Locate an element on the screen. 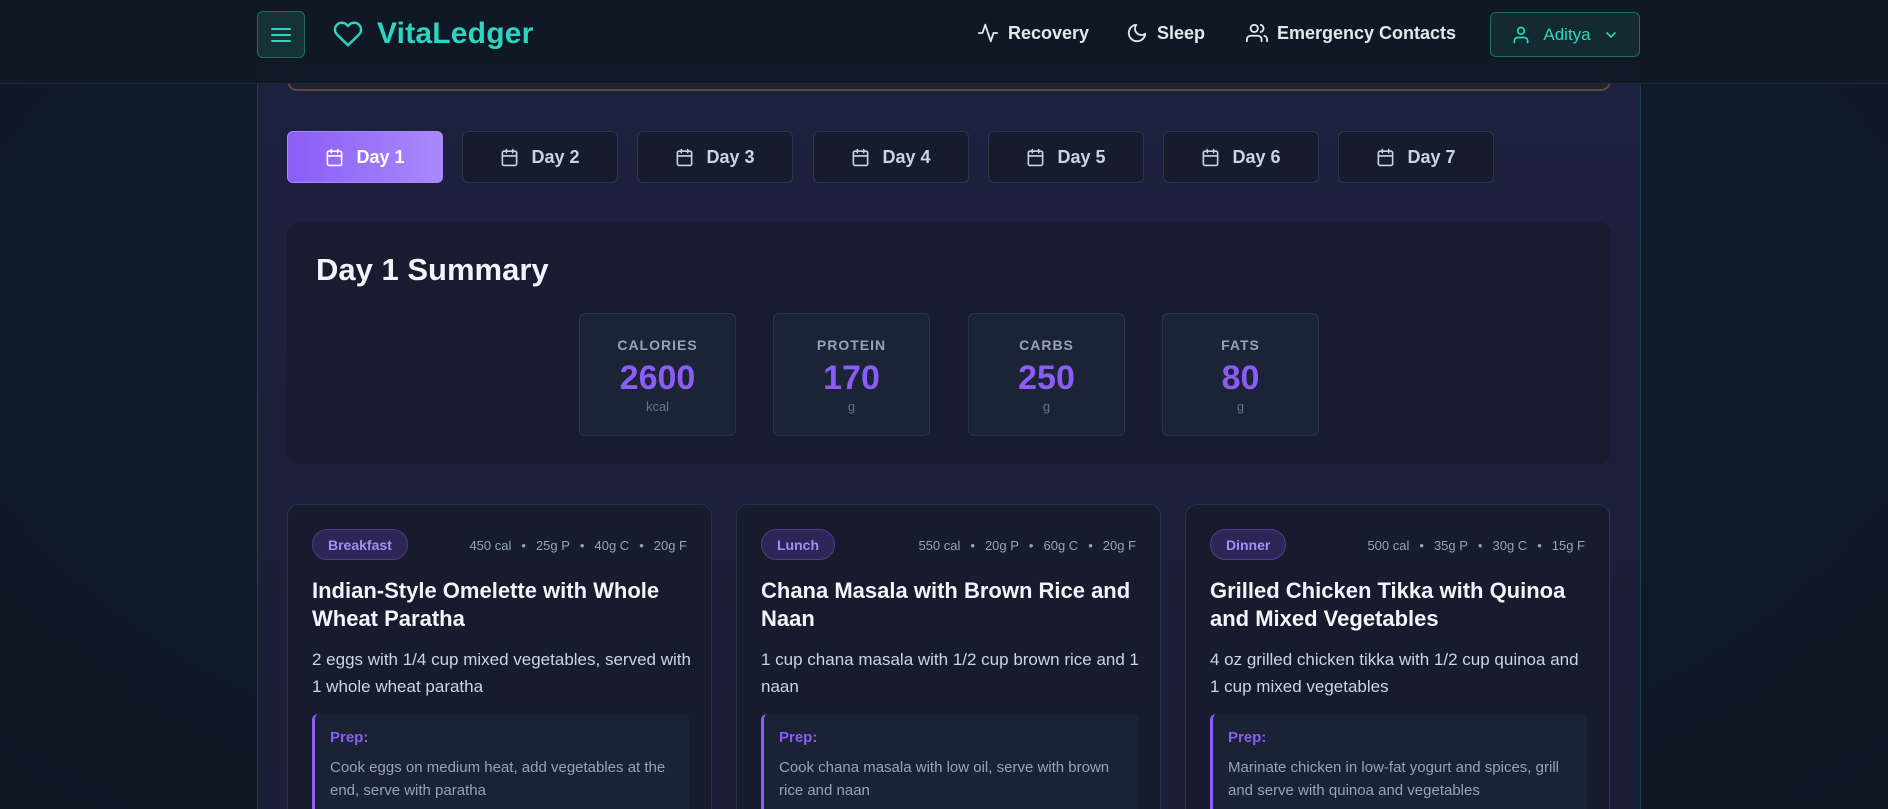  meal-title: Chana Masala with Brown Rice and Naan is located at coordinates (946, 604).